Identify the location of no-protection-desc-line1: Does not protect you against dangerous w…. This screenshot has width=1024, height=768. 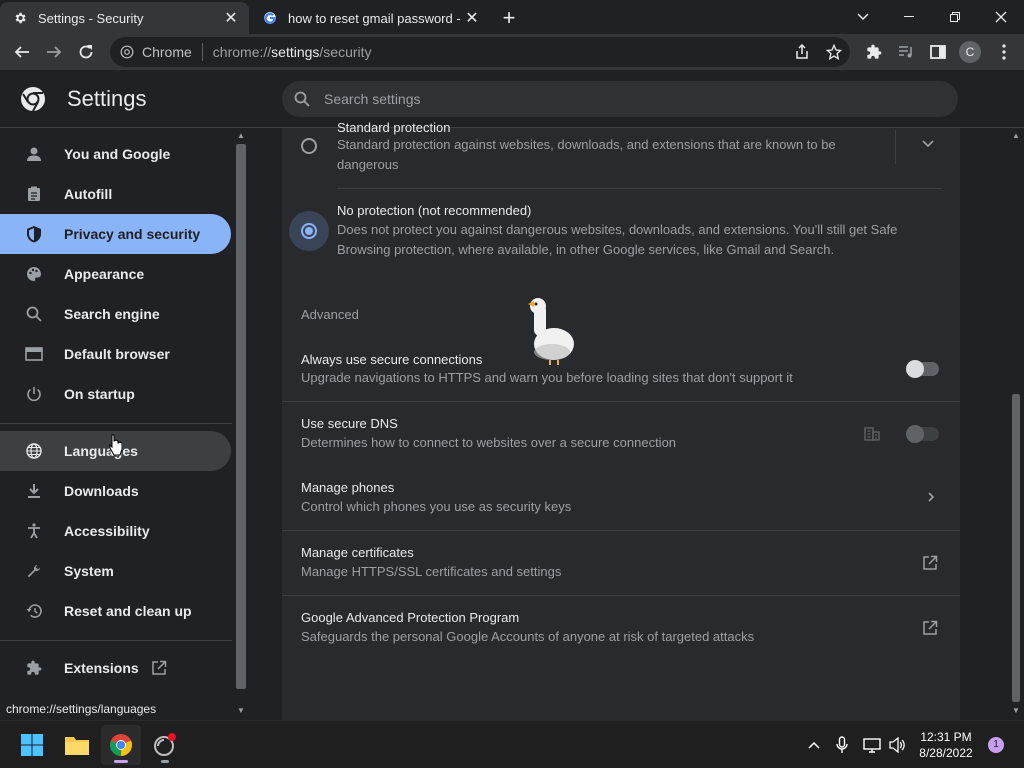
(617, 229).